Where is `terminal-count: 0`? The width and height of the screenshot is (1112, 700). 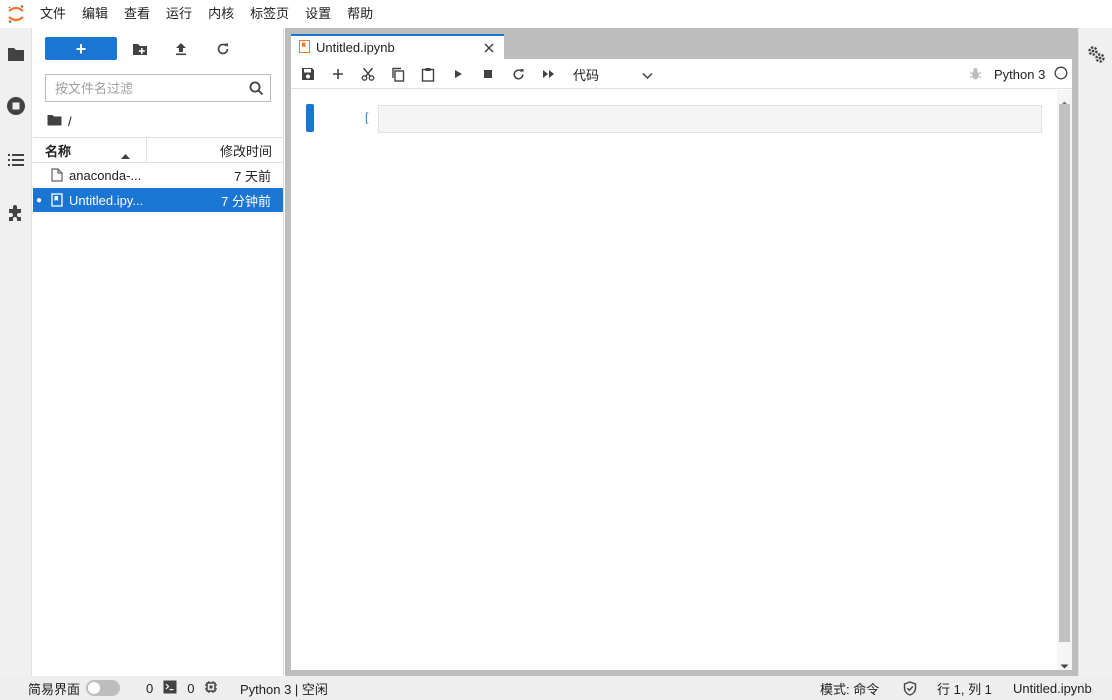 terminal-count: 0 is located at coordinates (150, 688).